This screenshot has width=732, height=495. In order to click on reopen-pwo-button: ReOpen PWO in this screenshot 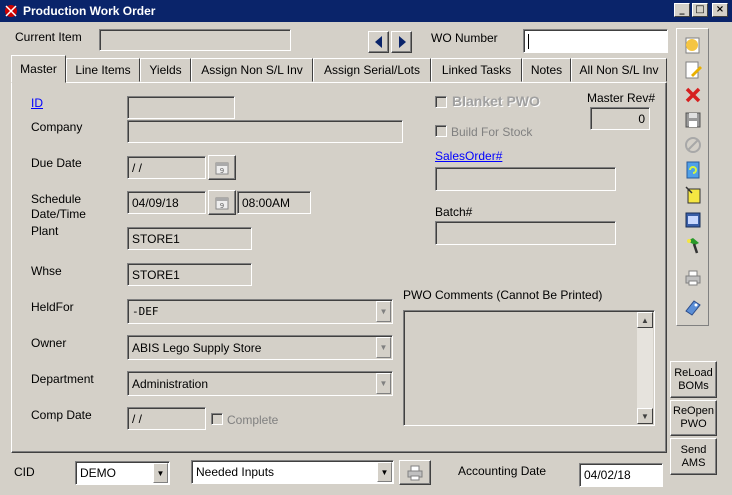, I will do `click(693, 418)`.